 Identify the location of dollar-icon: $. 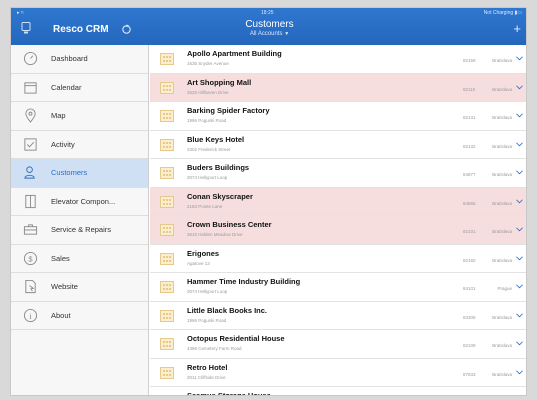
(30, 258).